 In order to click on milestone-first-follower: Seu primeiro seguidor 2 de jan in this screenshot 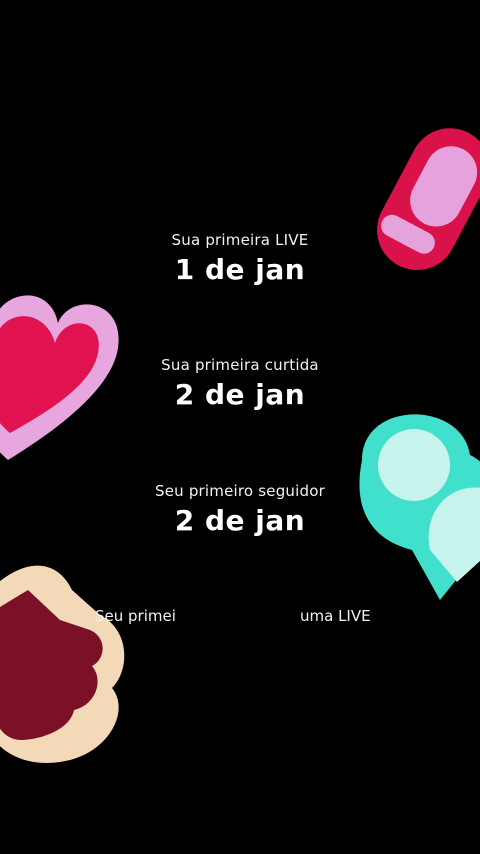, I will do `click(240, 509)`.